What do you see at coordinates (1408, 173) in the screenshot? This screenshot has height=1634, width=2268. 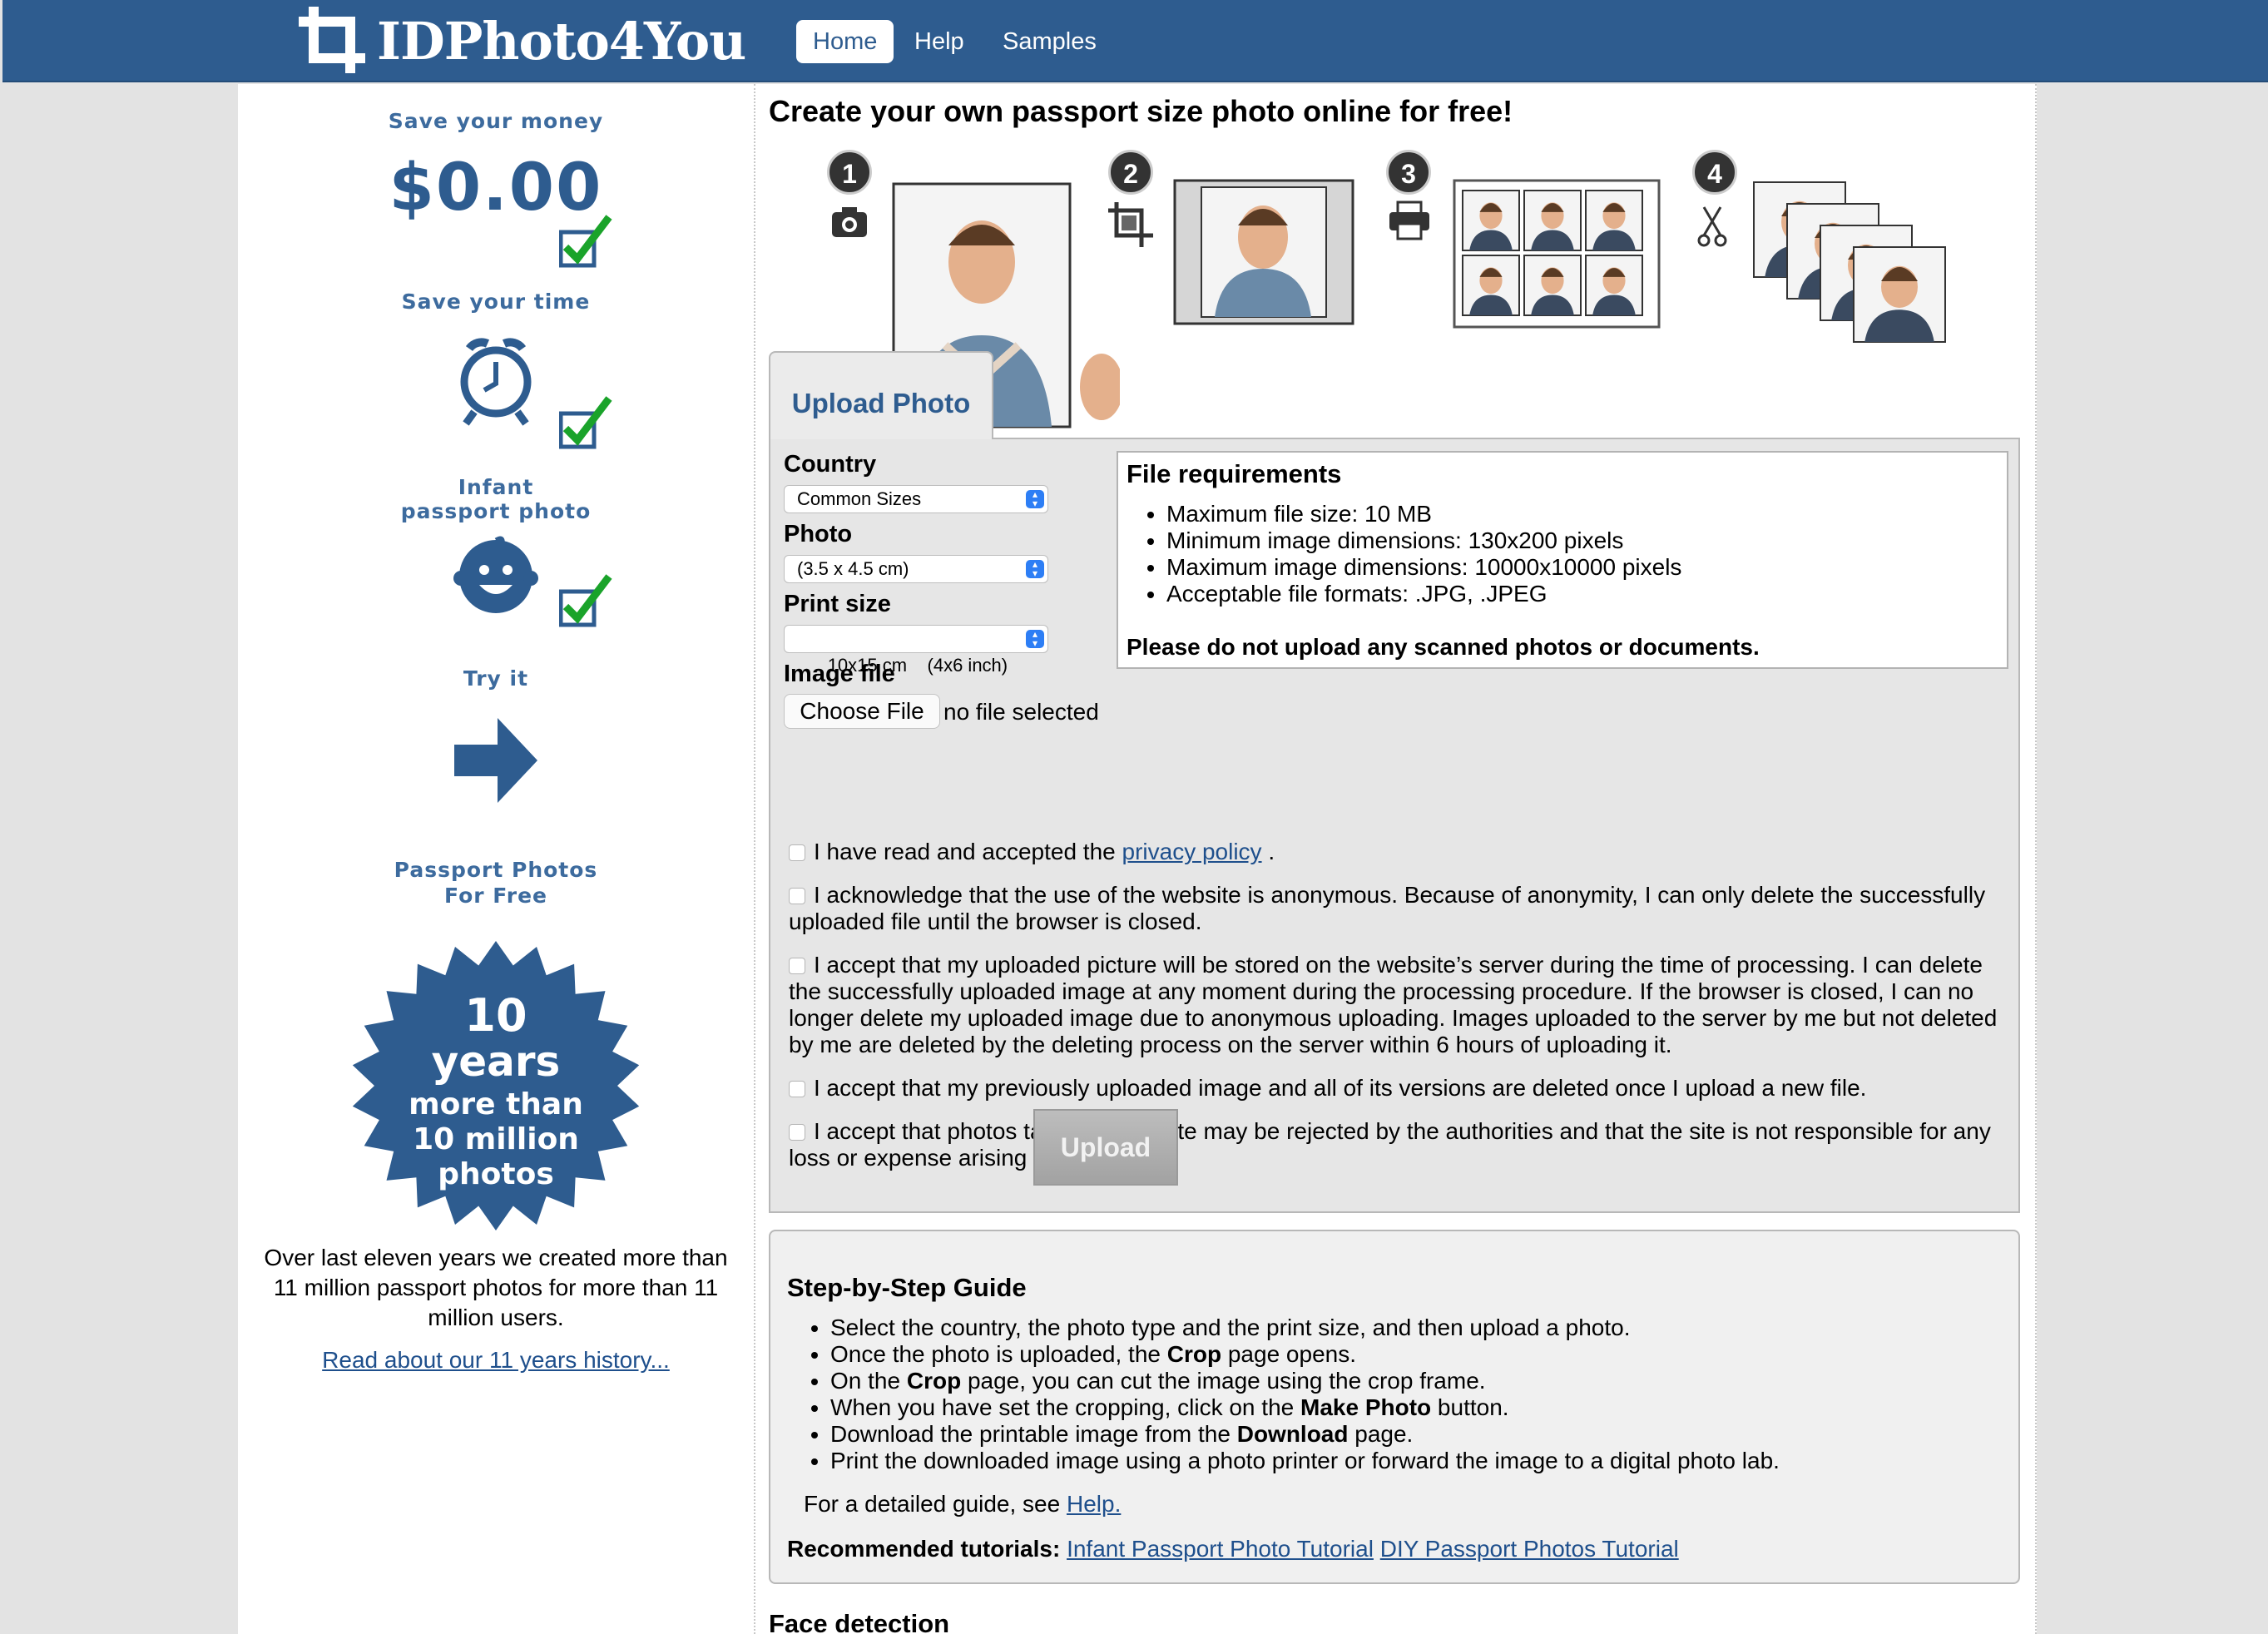 I see `step-3-number: 3` at bounding box center [1408, 173].